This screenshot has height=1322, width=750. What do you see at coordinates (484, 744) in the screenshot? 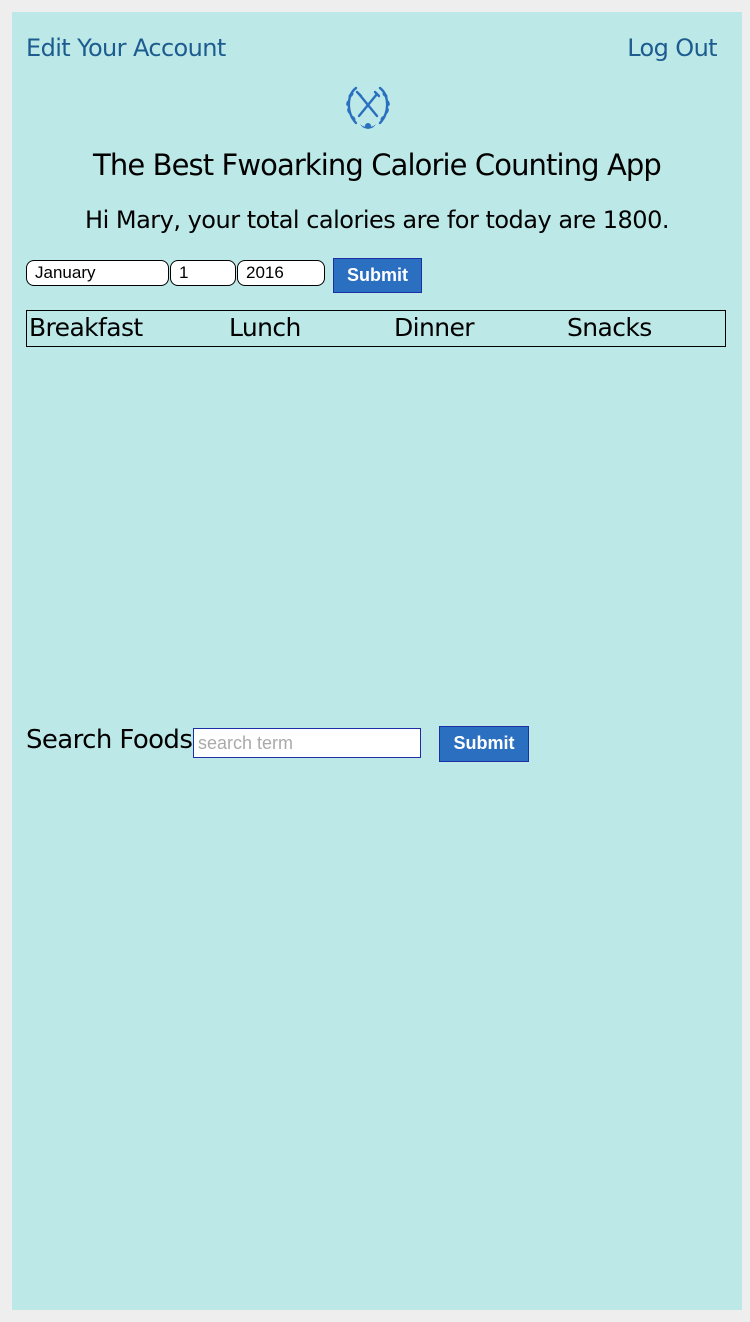
I see `search-submit-button: Submit` at bounding box center [484, 744].